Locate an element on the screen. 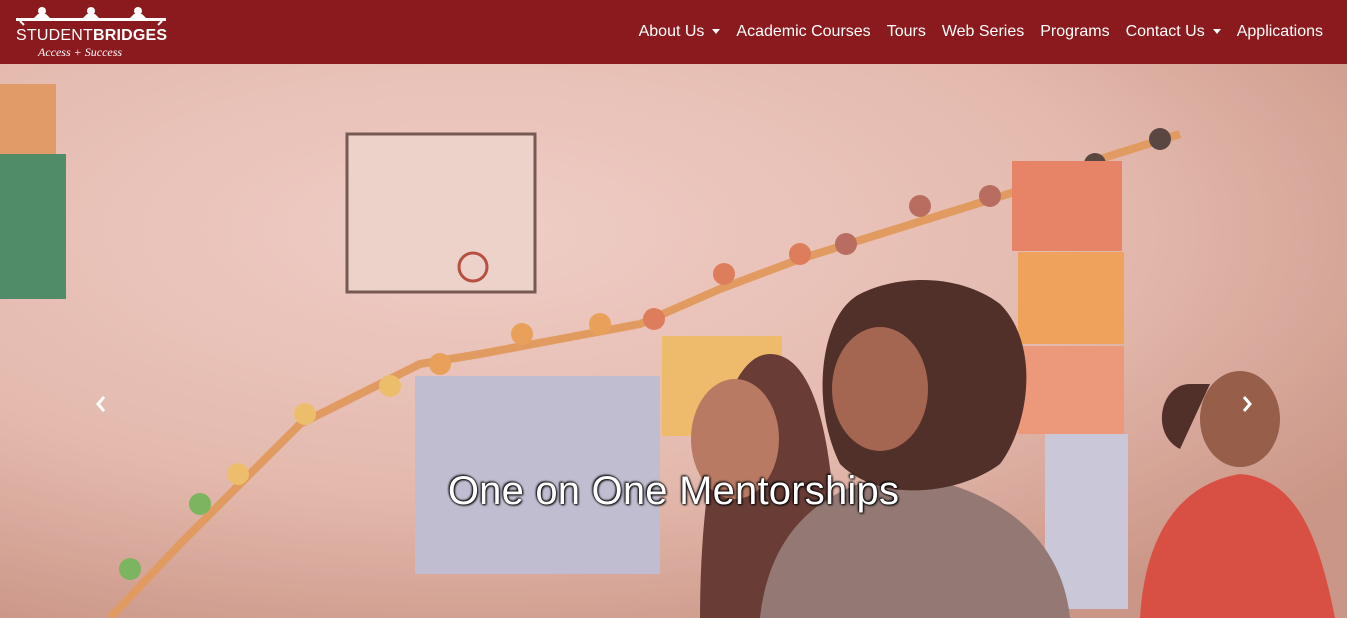  nav-programs-label: Programs is located at coordinates (1075, 31).